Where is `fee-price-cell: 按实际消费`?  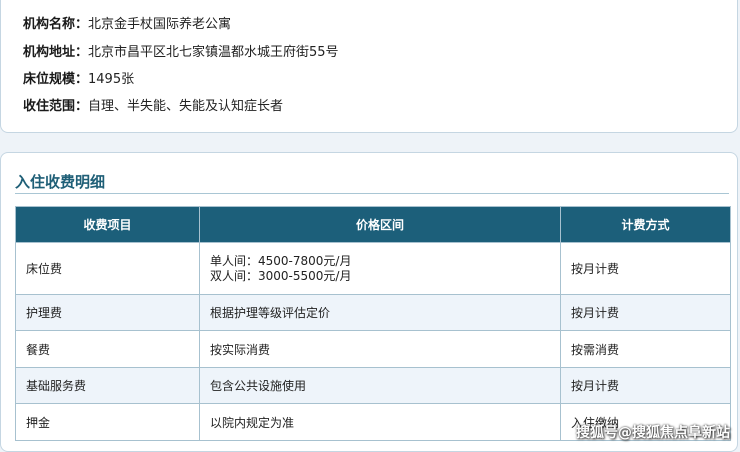
fee-price-cell: 按实际消费 is located at coordinates (380, 349).